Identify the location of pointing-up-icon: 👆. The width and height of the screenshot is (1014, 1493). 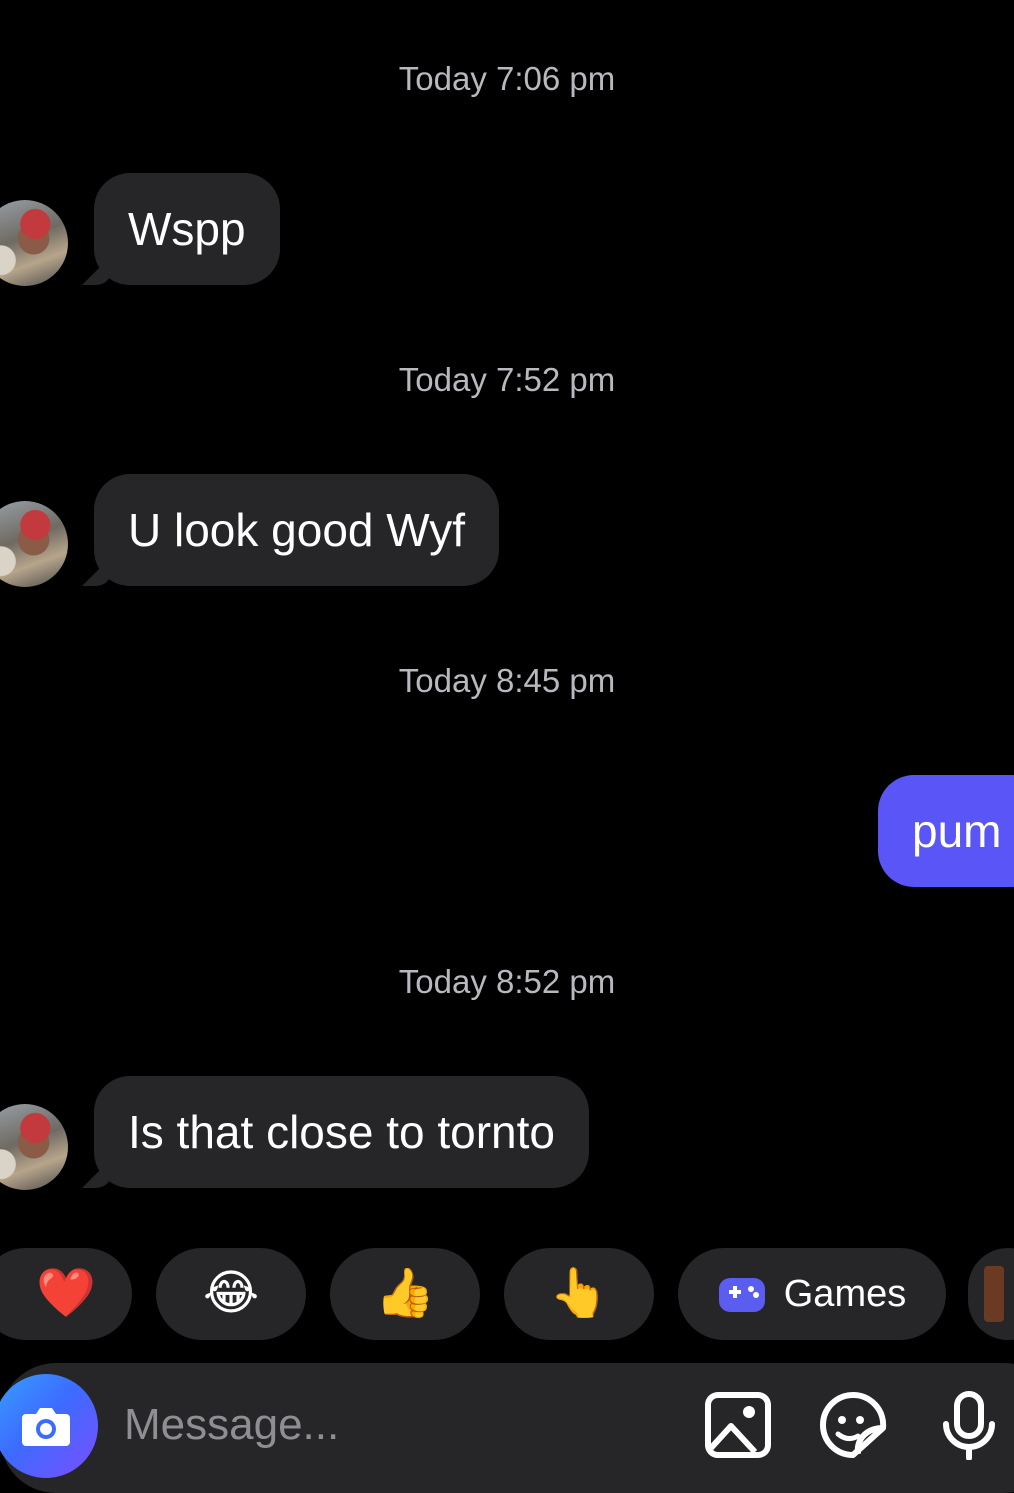
(579, 1293).